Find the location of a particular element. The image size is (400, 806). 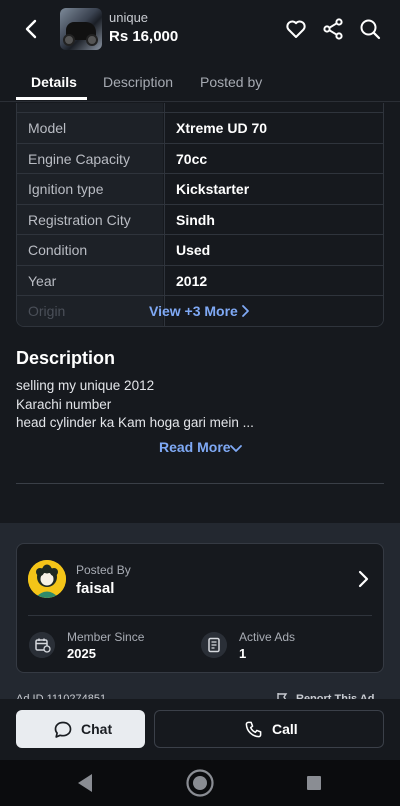

nav-recents-icon is located at coordinates (314, 783).